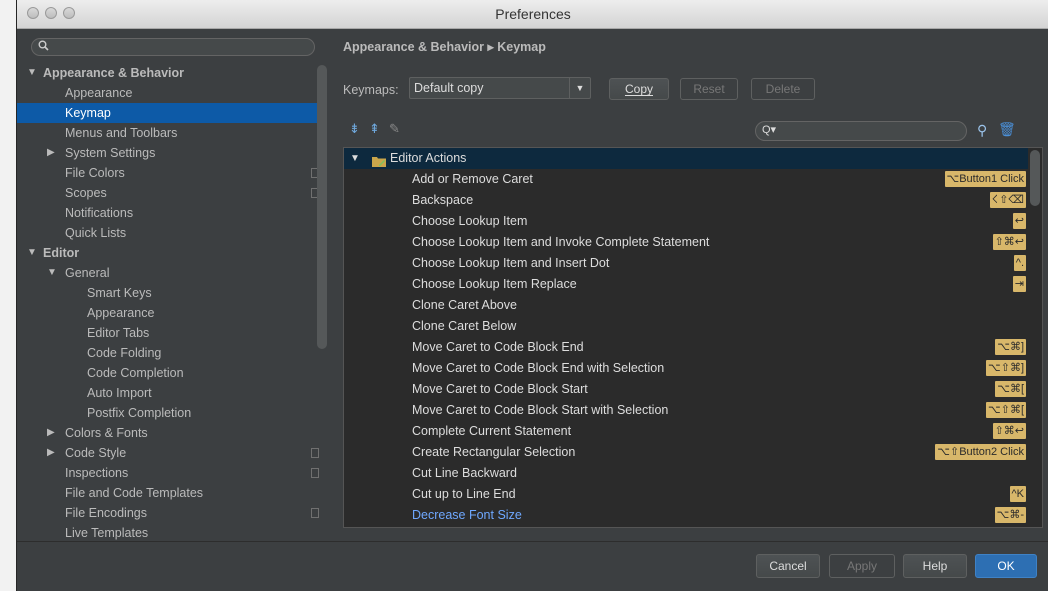  Describe the element at coordinates (686, 305) in the screenshot. I see `action-row: Clone Caret Above` at that location.